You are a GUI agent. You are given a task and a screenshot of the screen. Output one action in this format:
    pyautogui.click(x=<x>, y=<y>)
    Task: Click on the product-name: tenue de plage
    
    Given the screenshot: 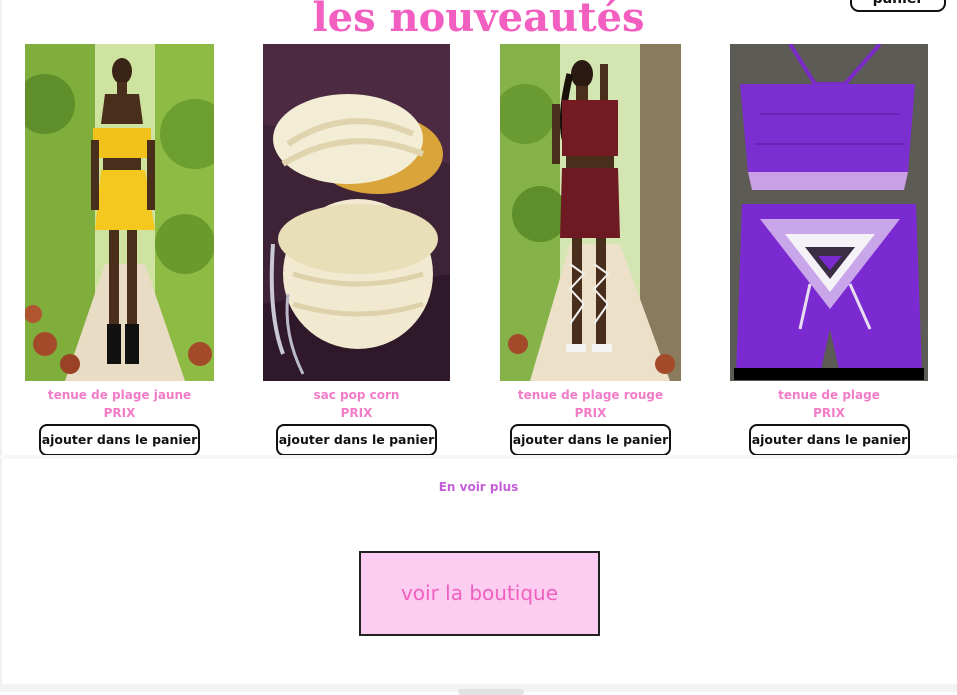 What is the action you would take?
    pyautogui.click(x=829, y=395)
    